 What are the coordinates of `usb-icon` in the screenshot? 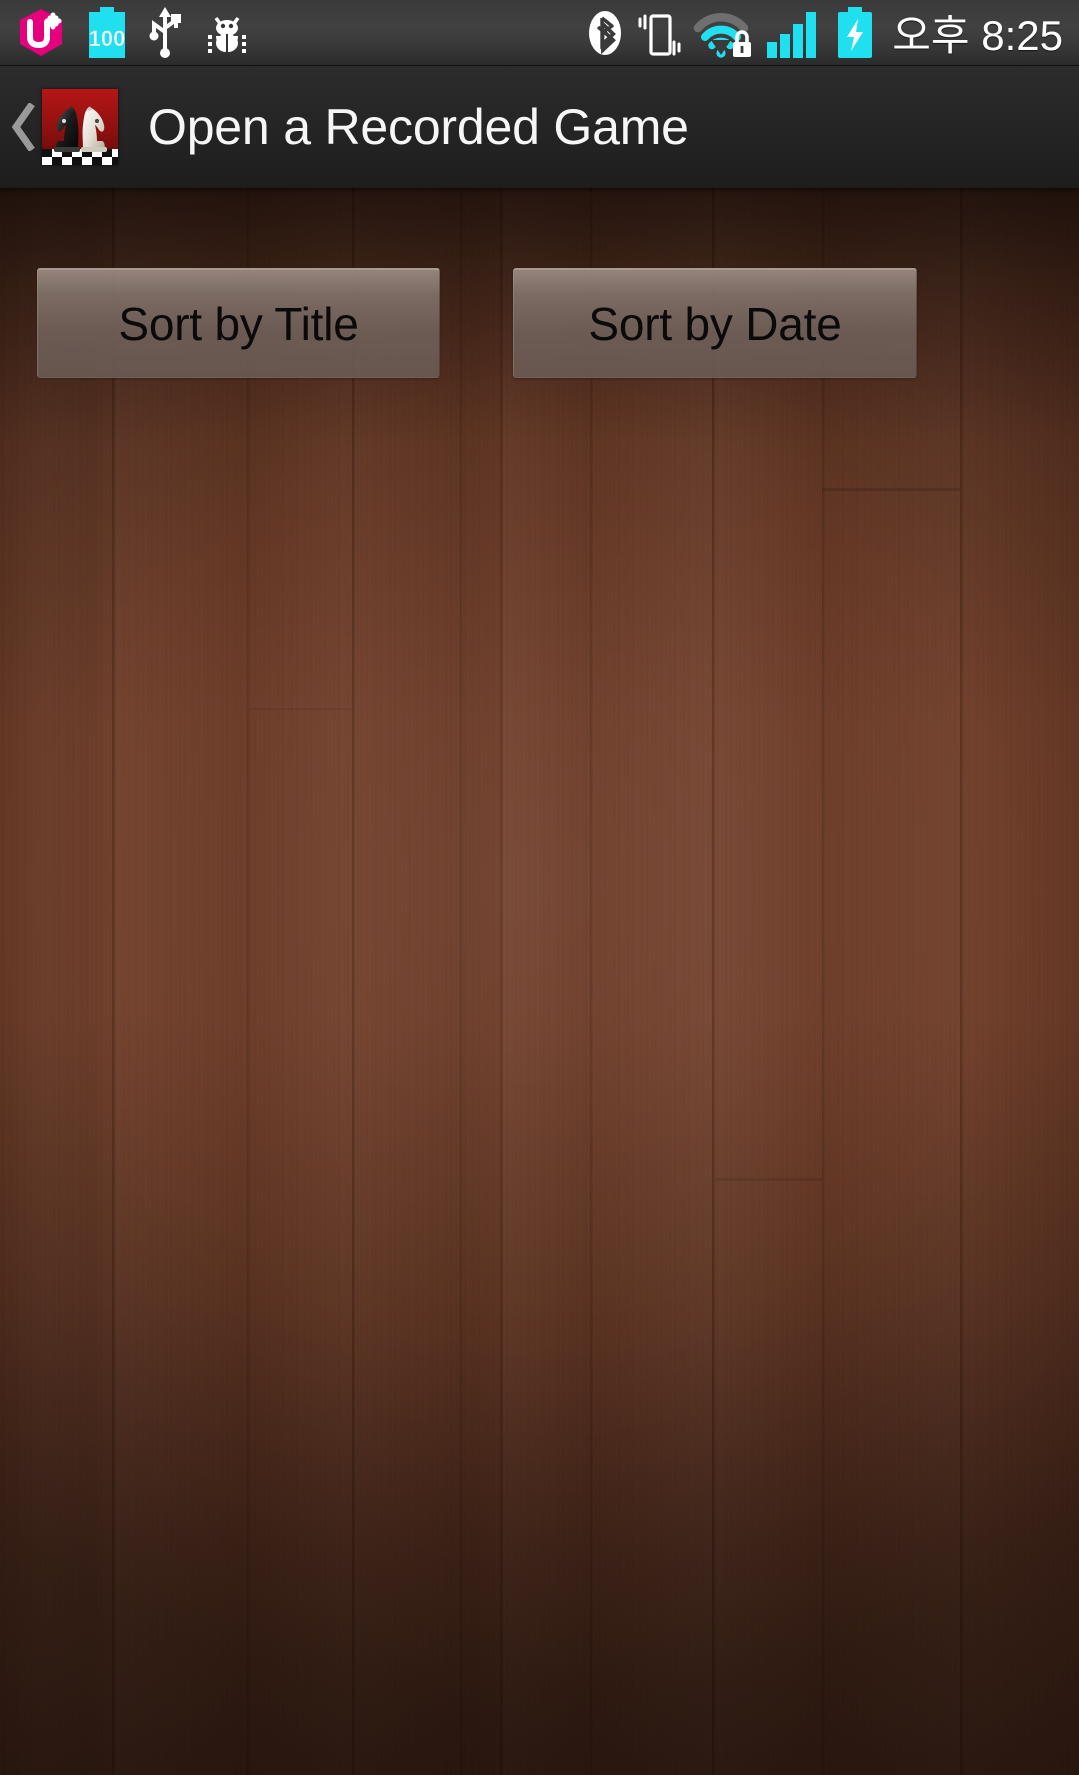 It's located at (165, 33).